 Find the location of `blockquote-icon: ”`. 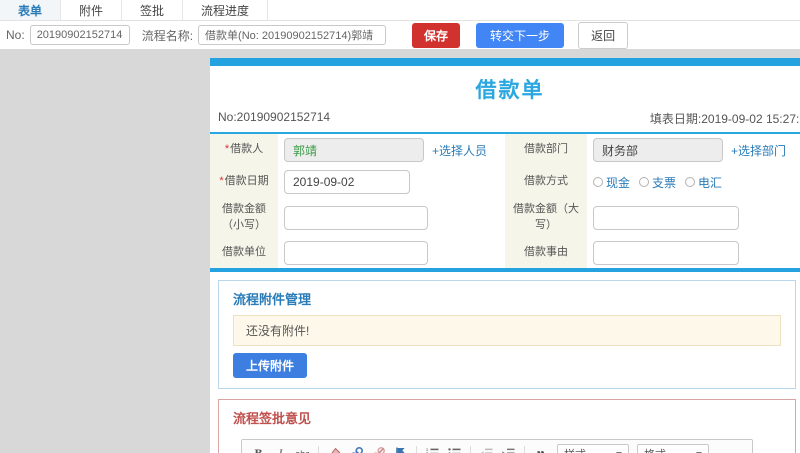

blockquote-icon: ” is located at coordinates (540, 449).